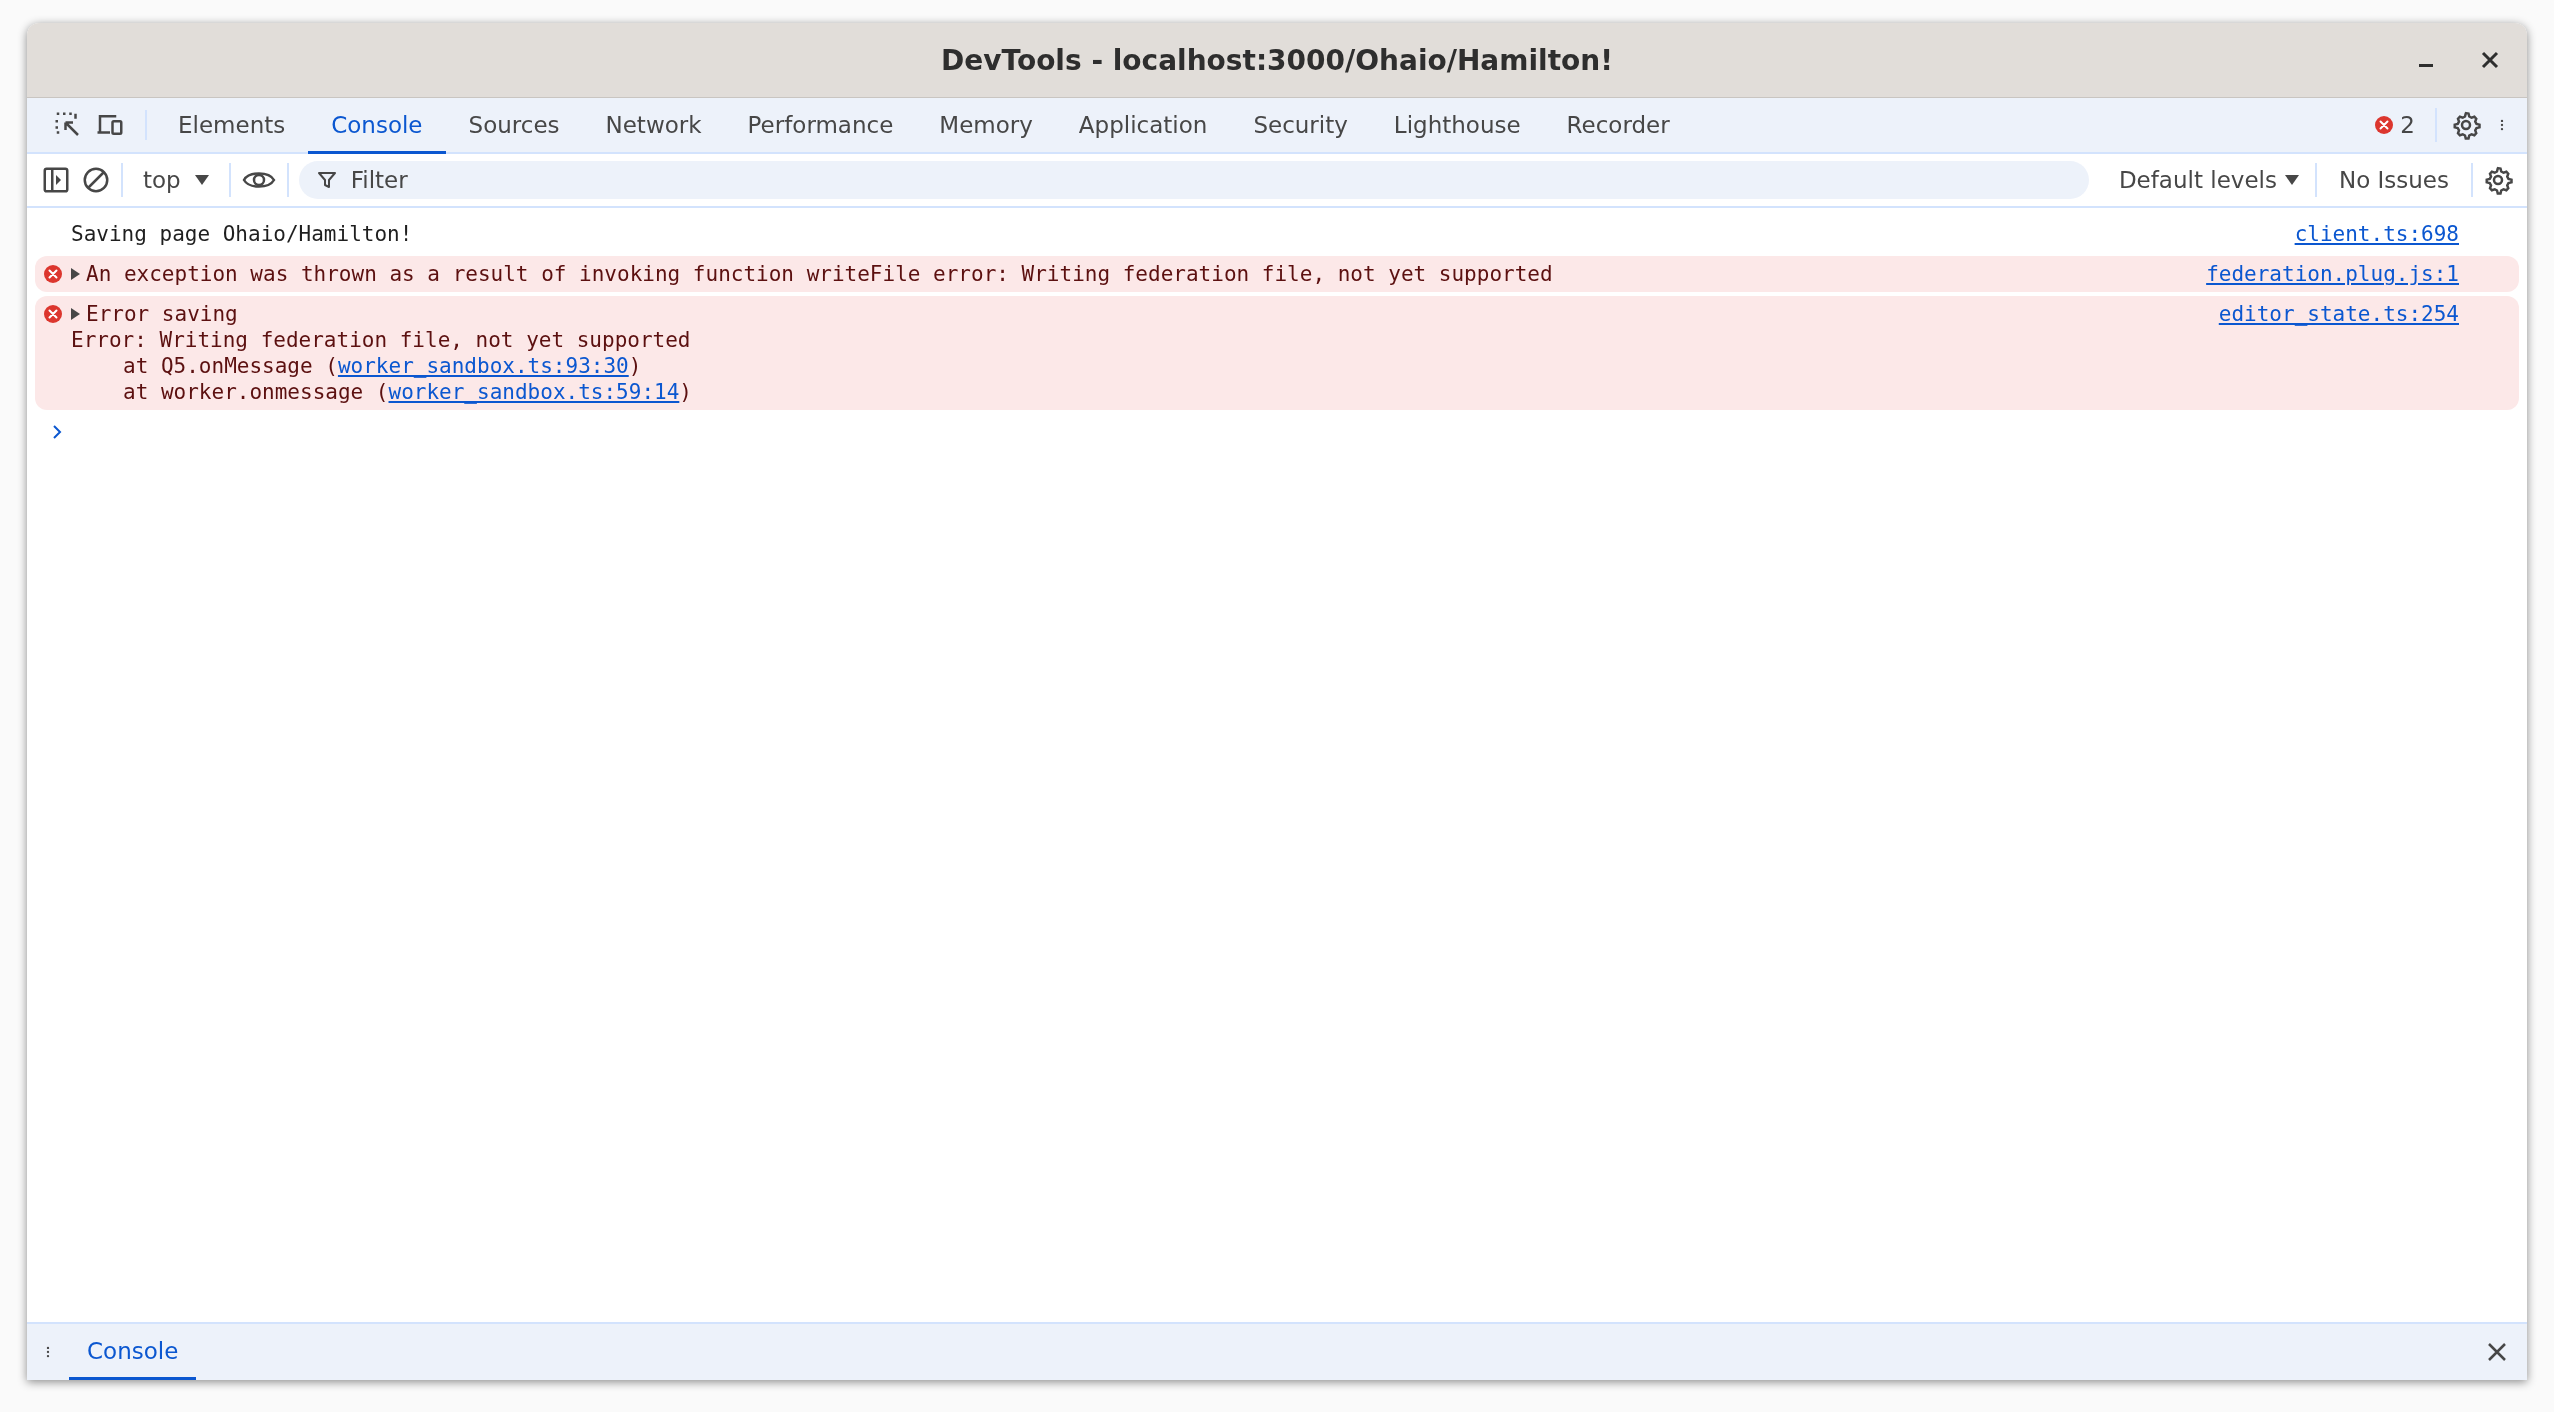 The height and width of the screenshot is (1412, 2554). Describe the element at coordinates (1143, 126) in the screenshot. I see `panel-tab: Application` at that location.